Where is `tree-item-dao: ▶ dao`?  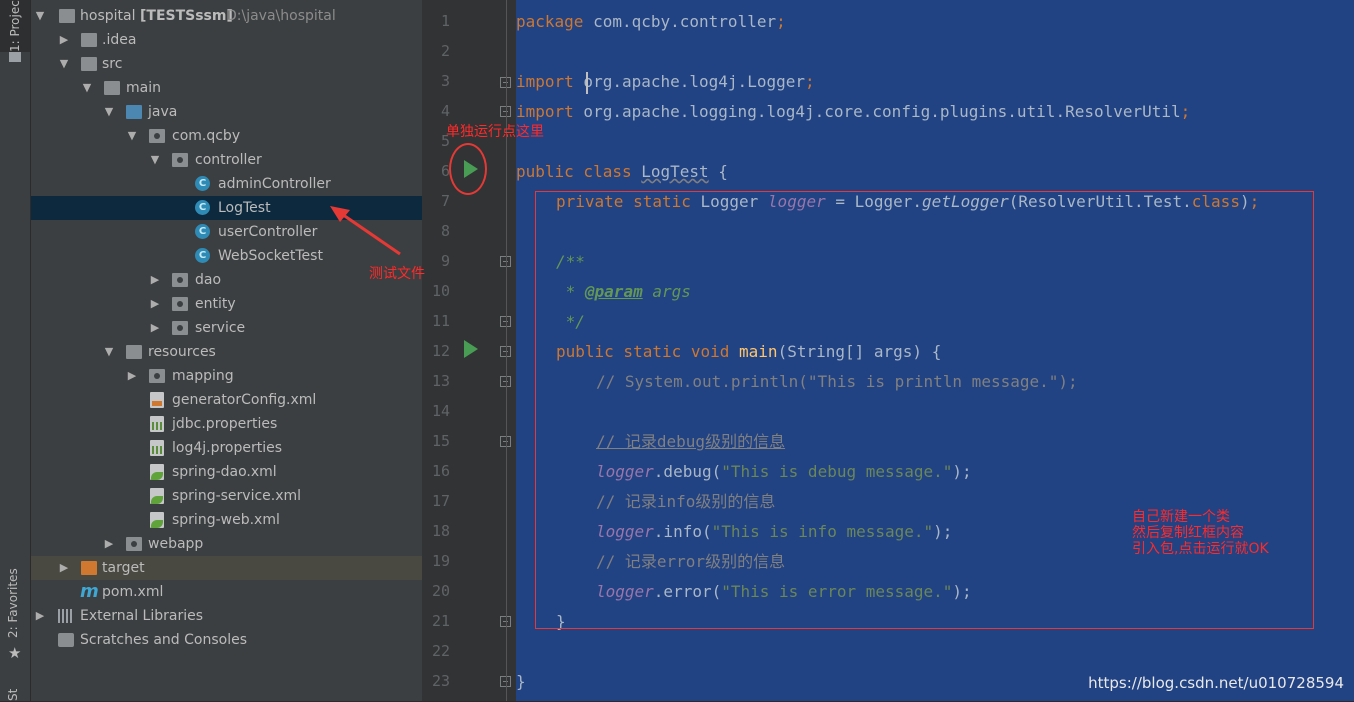 tree-item-dao: ▶ dao is located at coordinates (226, 280).